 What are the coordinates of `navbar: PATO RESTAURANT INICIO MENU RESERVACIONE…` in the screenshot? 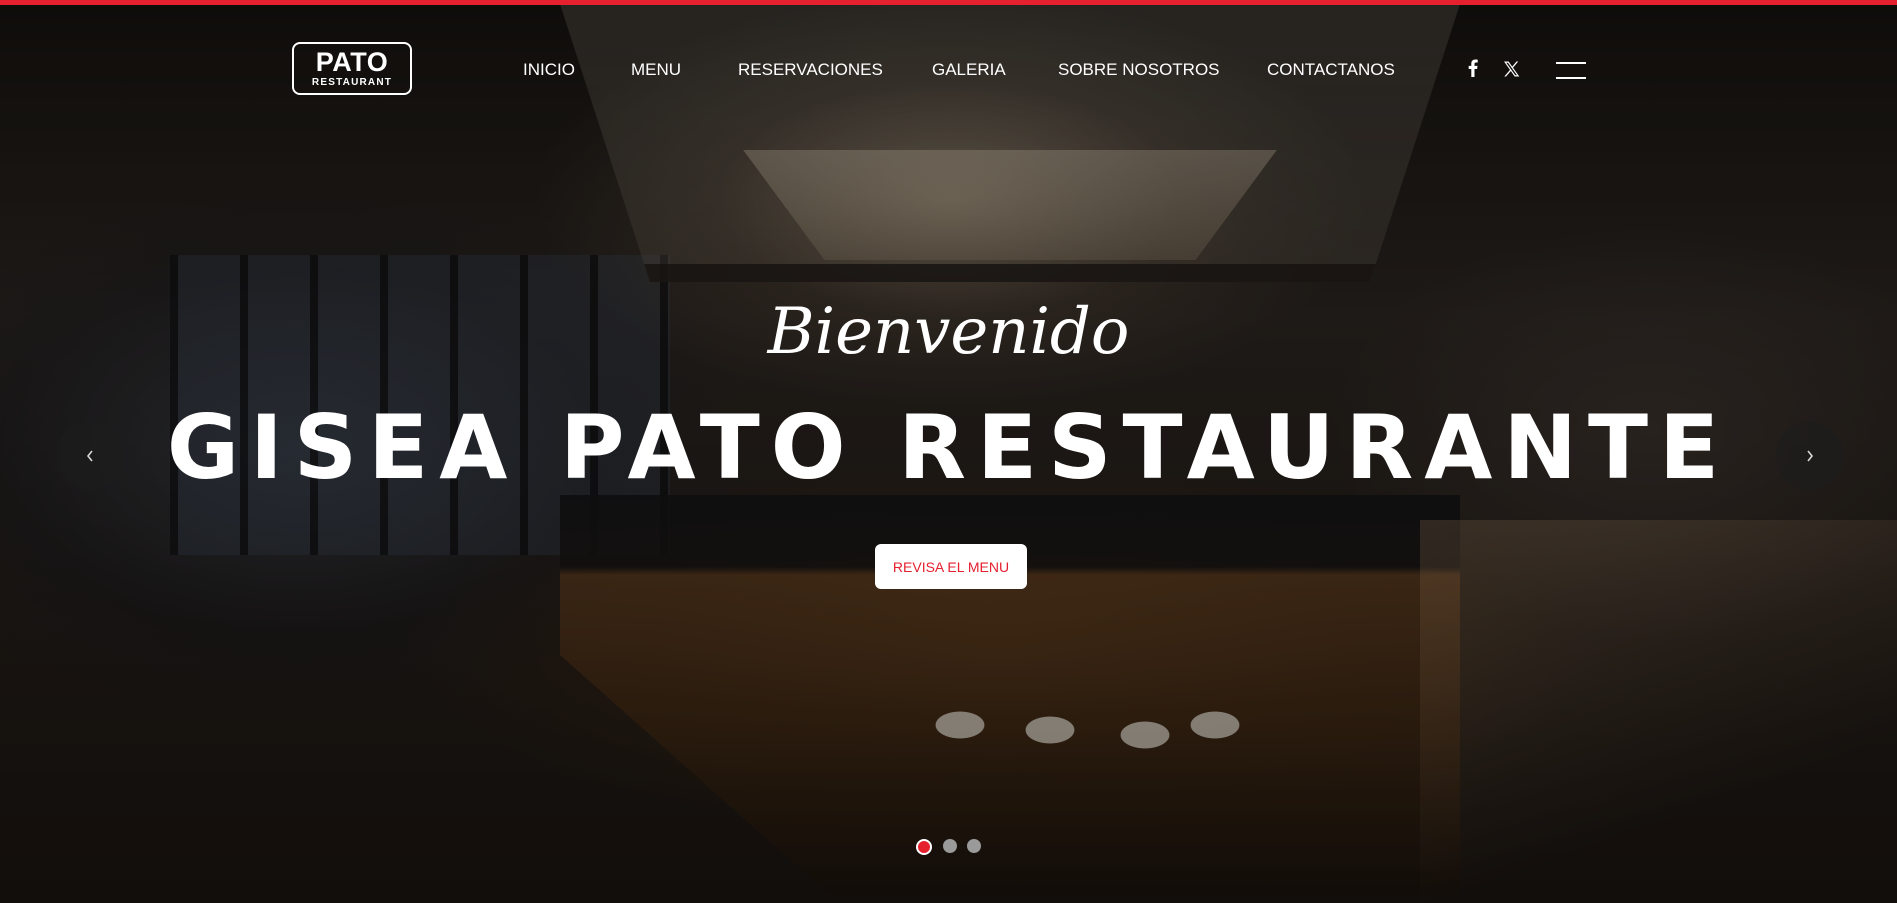 It's located at (948, 70).